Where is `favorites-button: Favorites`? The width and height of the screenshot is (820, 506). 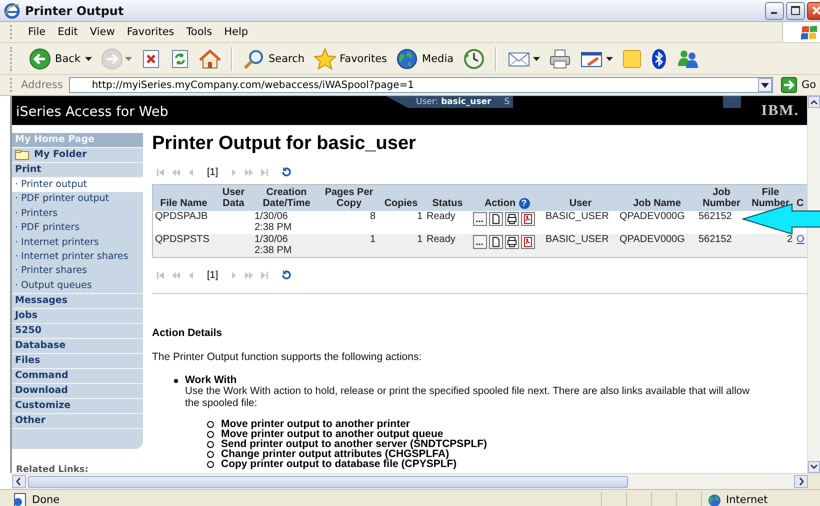
favorites-button: Favorites is located at coordinates (350, 59).